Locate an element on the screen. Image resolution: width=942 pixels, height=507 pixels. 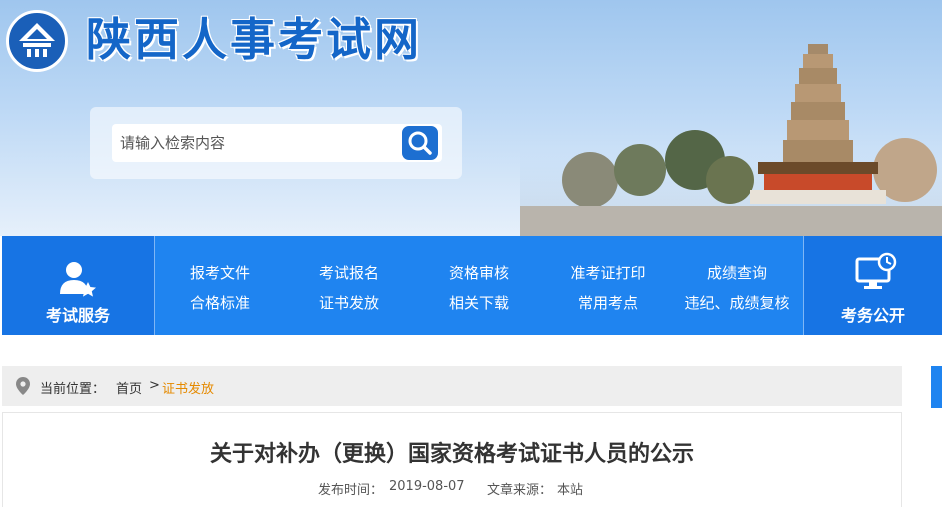
source-value: 本站 is located at coordinates (570, 490).